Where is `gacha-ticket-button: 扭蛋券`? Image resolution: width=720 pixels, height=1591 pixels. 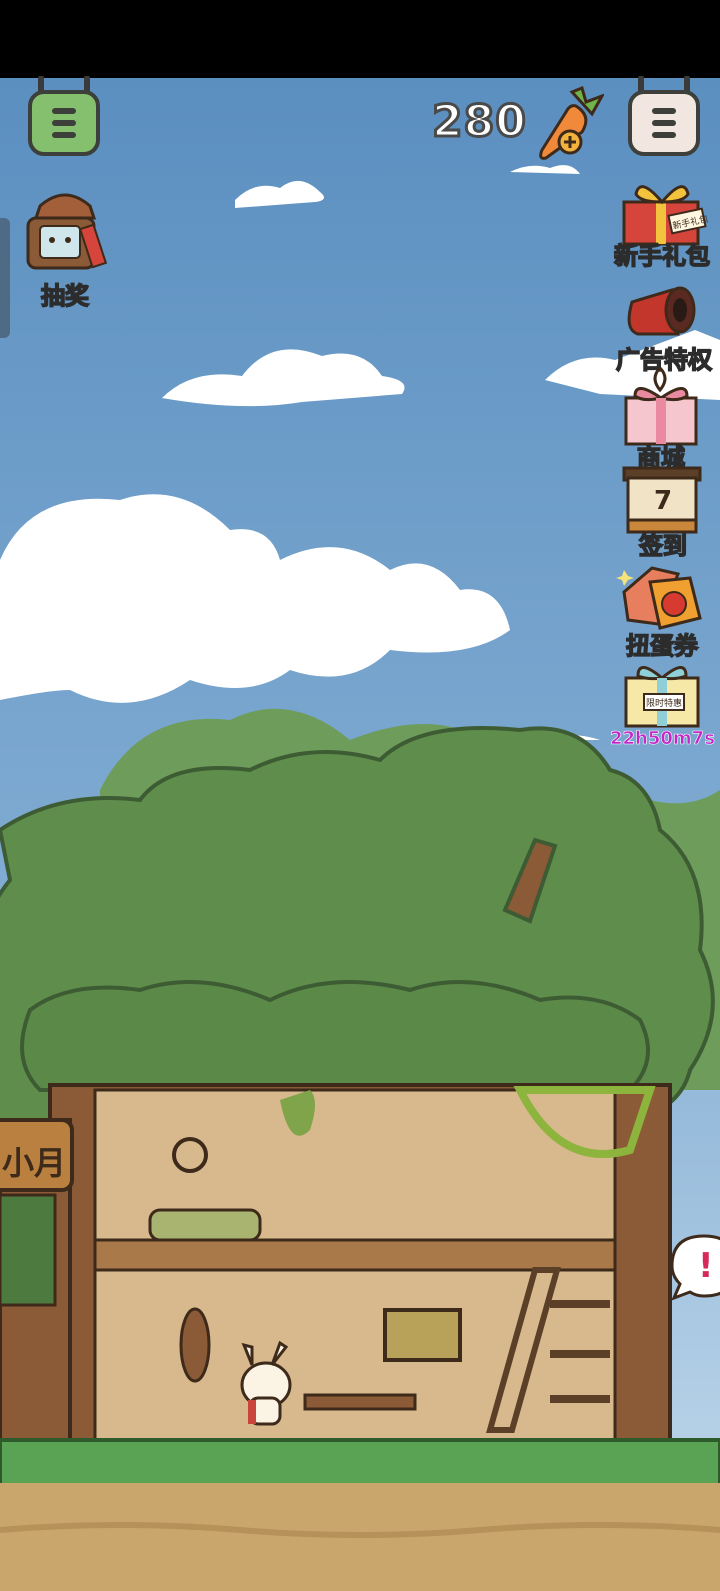
gacha-ticket-button: 扭蛋券 is located at coordinates (662, 611).